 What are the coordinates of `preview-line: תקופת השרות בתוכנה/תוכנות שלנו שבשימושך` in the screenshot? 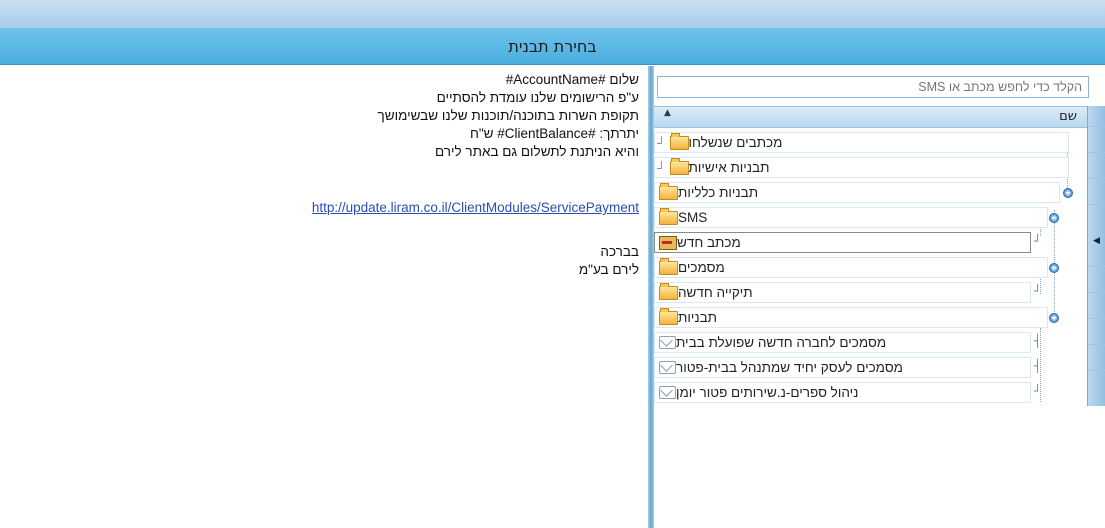 It's located at (508, 115).